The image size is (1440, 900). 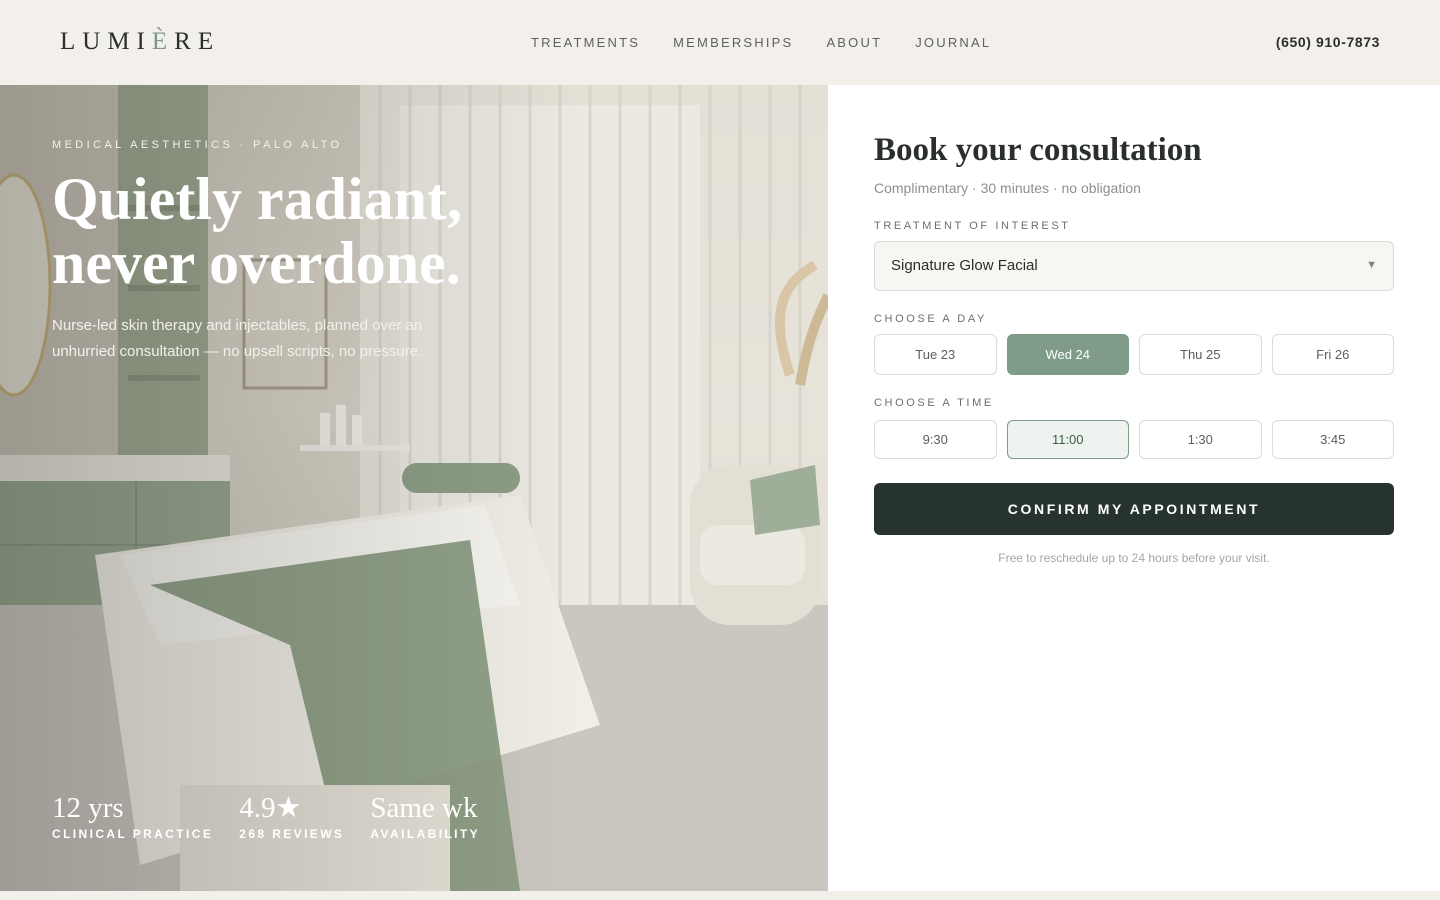 I want to click on stat-availability: Same wk AVAILABILITY, so click(x=425, y=816).